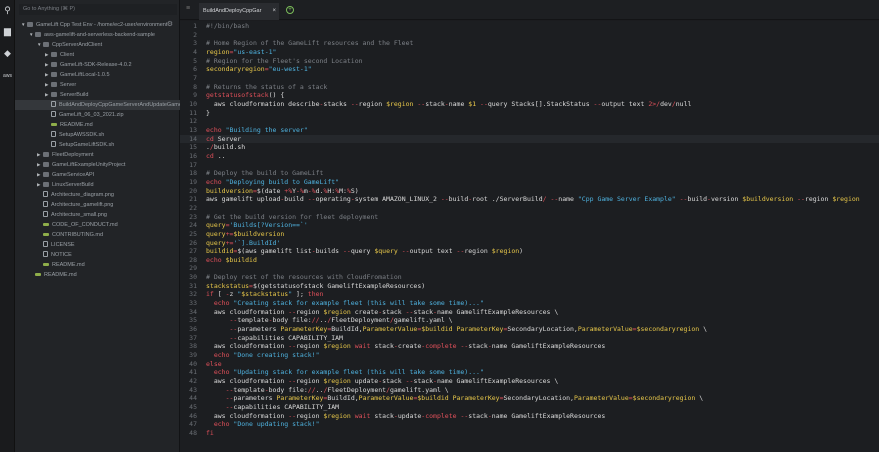  What do you see at coordinates (216, 233) in the screenshot?
I see `code-token: query` at bounding box center [216, 233].